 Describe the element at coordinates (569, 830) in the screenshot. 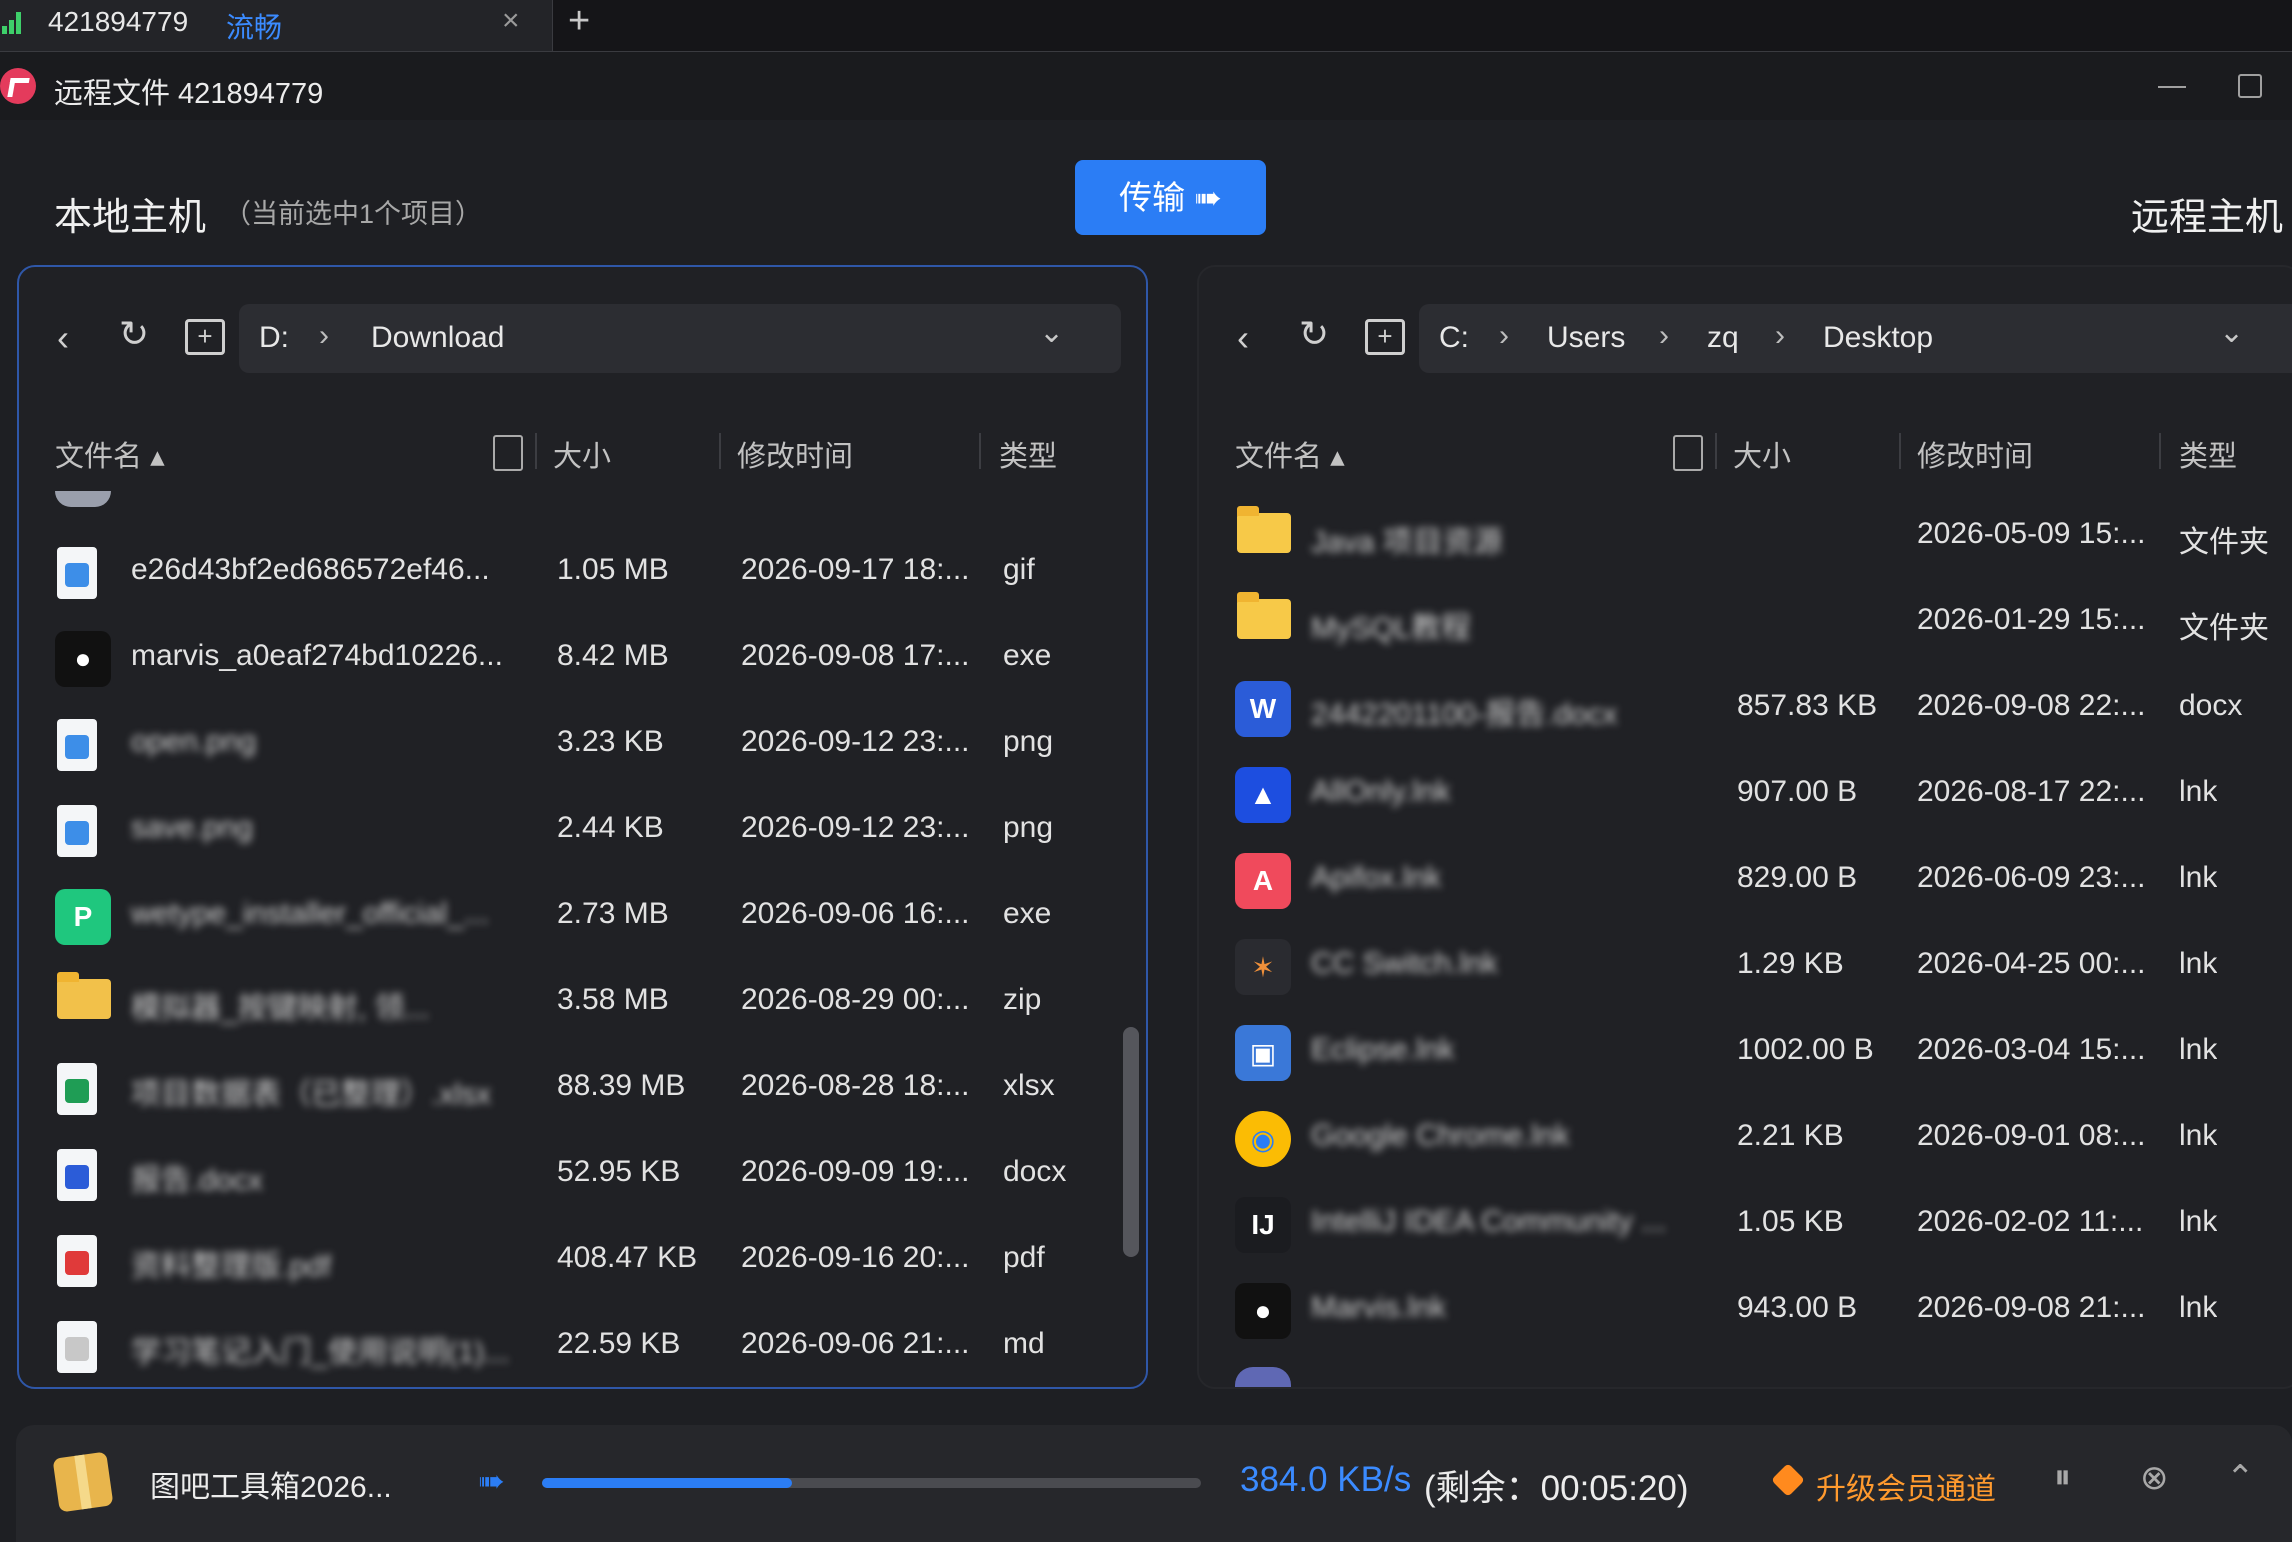

I see `file-row: save.png 2.44 KB 2026-09-12 23:... png` at that location.